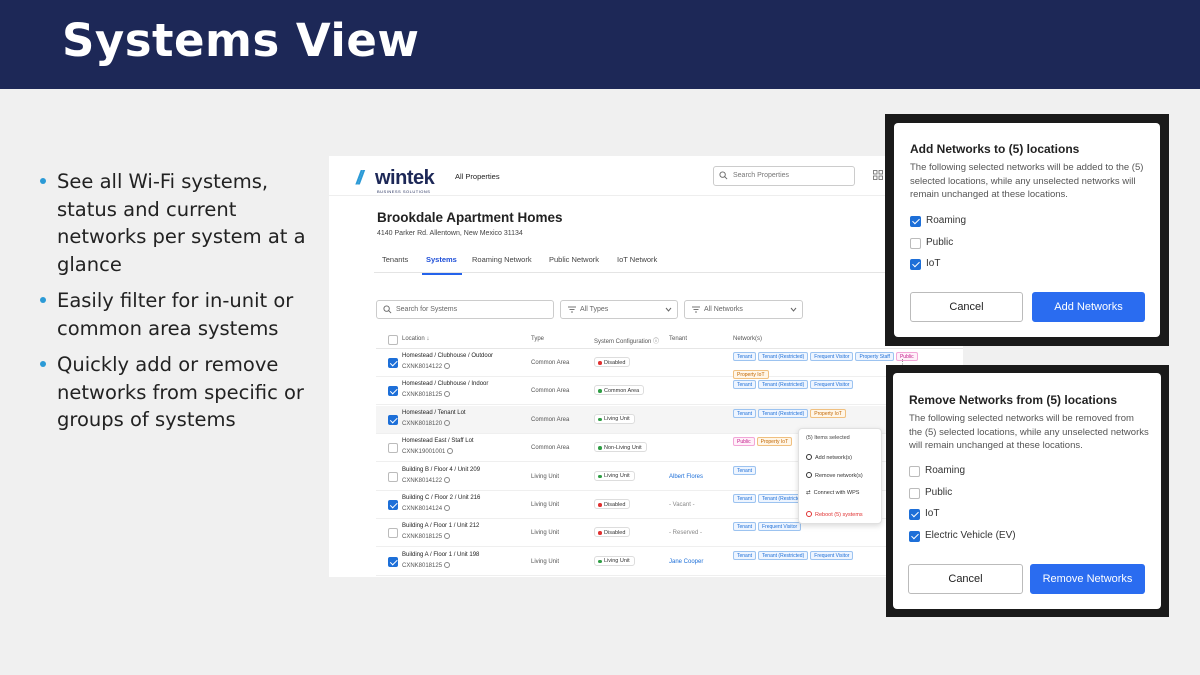 The image size is (1200, 675). What do you see at coordinates (502, 259) in the screenshot?
I see `tab-roaming-network: Roaming Network` at bounding box center [502, 259].